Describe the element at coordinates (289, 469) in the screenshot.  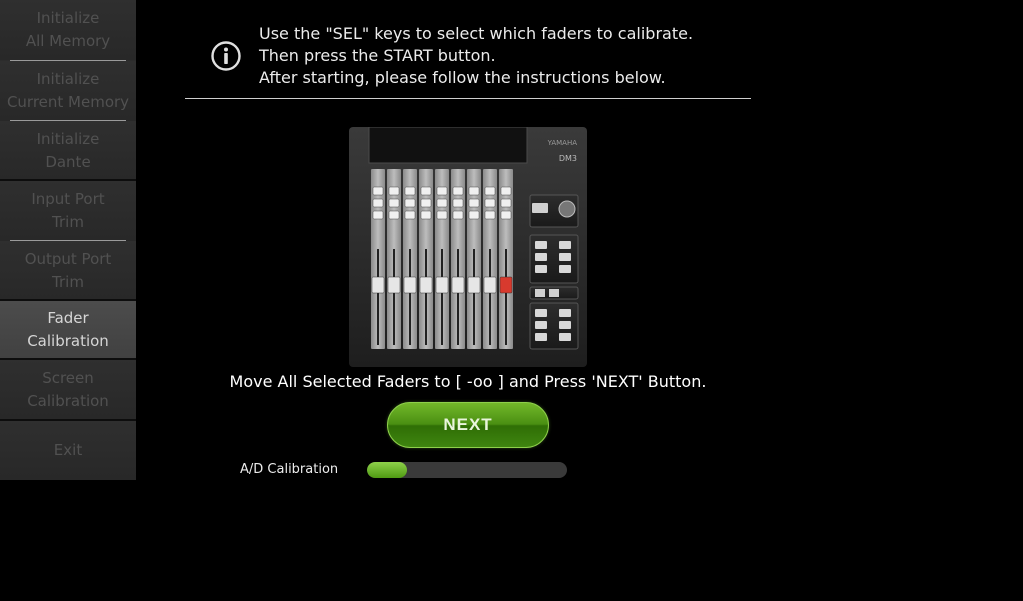
I see `ad-calibration-label: A/D Calibration` at that location.